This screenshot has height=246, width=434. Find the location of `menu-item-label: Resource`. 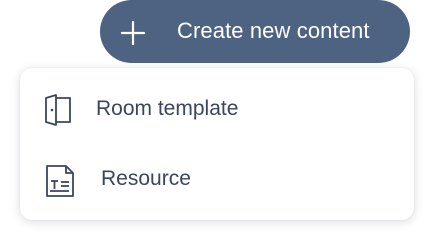

menu-item-label: Resource is located at coordinates (146, 178).